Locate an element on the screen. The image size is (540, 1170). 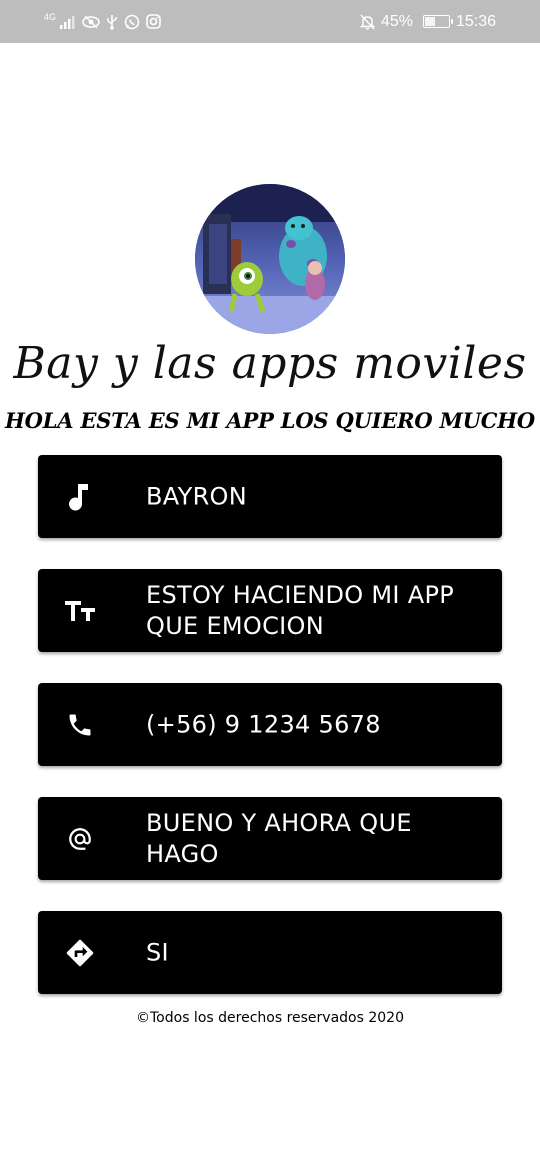
directions-card: SI is located at coordinates (270, 952).